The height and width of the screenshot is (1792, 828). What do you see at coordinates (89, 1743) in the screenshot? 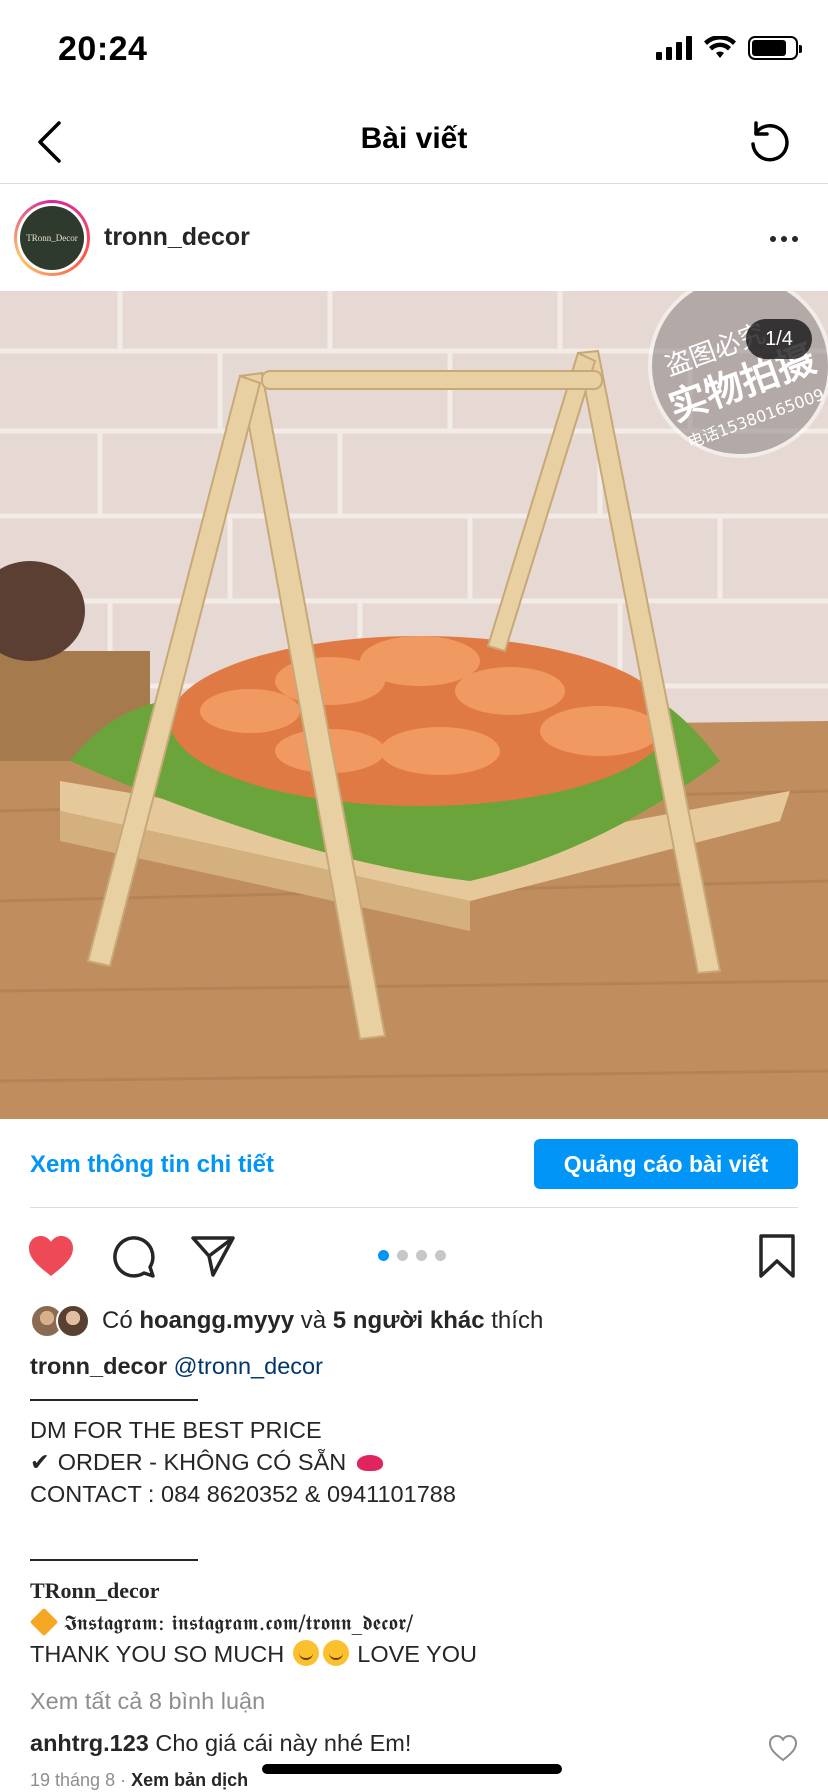
I see `comment-username: anhtrg.123` at bounding box center [89, 1743].